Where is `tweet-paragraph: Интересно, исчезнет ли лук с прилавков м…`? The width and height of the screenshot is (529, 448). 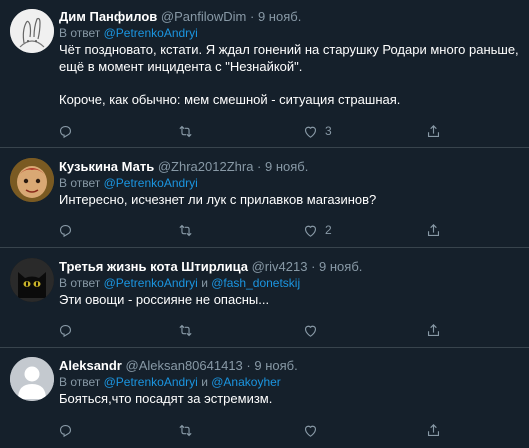 tweet-paragraph: Интересно, исчезнет ли лук с прилавков м… is located at coordinates (218, 199).